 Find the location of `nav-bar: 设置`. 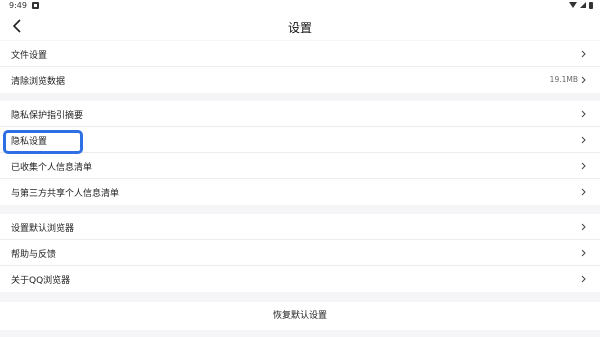

nav-bar: 设置 is located at coordinates (300, 26).